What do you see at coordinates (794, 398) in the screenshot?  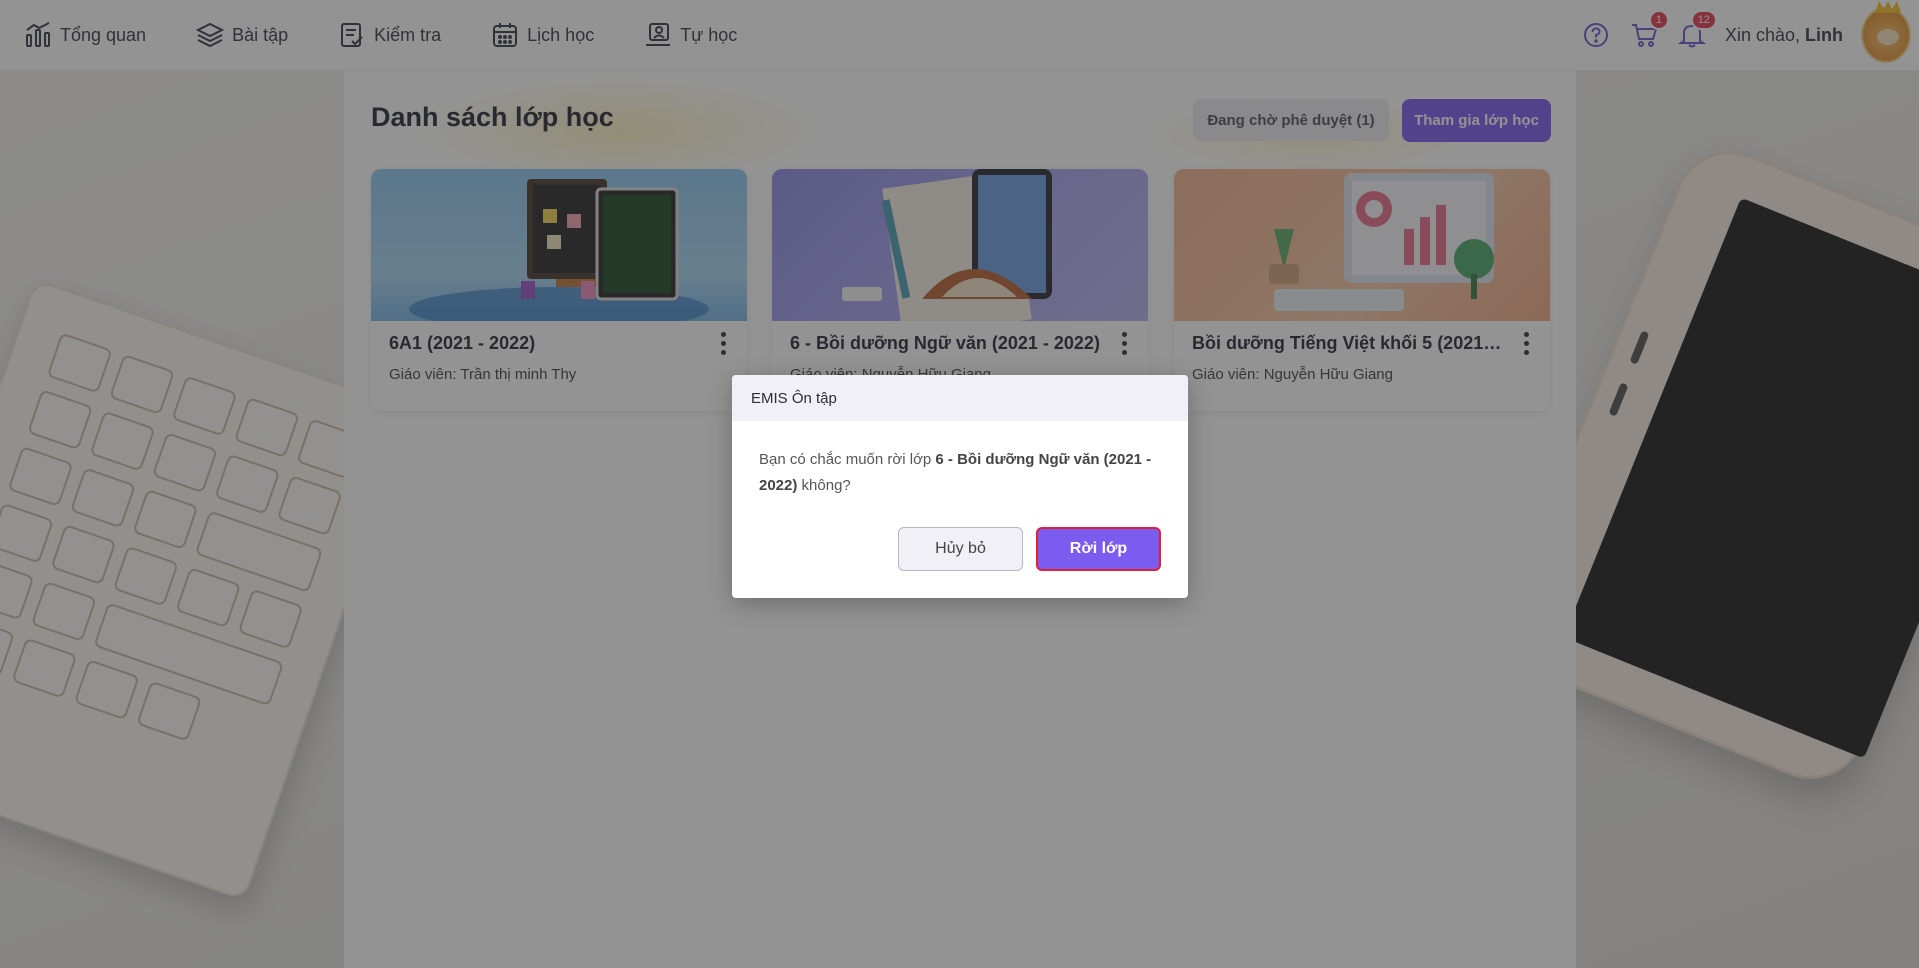 I see `dialog-title: EMIS Ôn tập` at bounding box center [794, 398].